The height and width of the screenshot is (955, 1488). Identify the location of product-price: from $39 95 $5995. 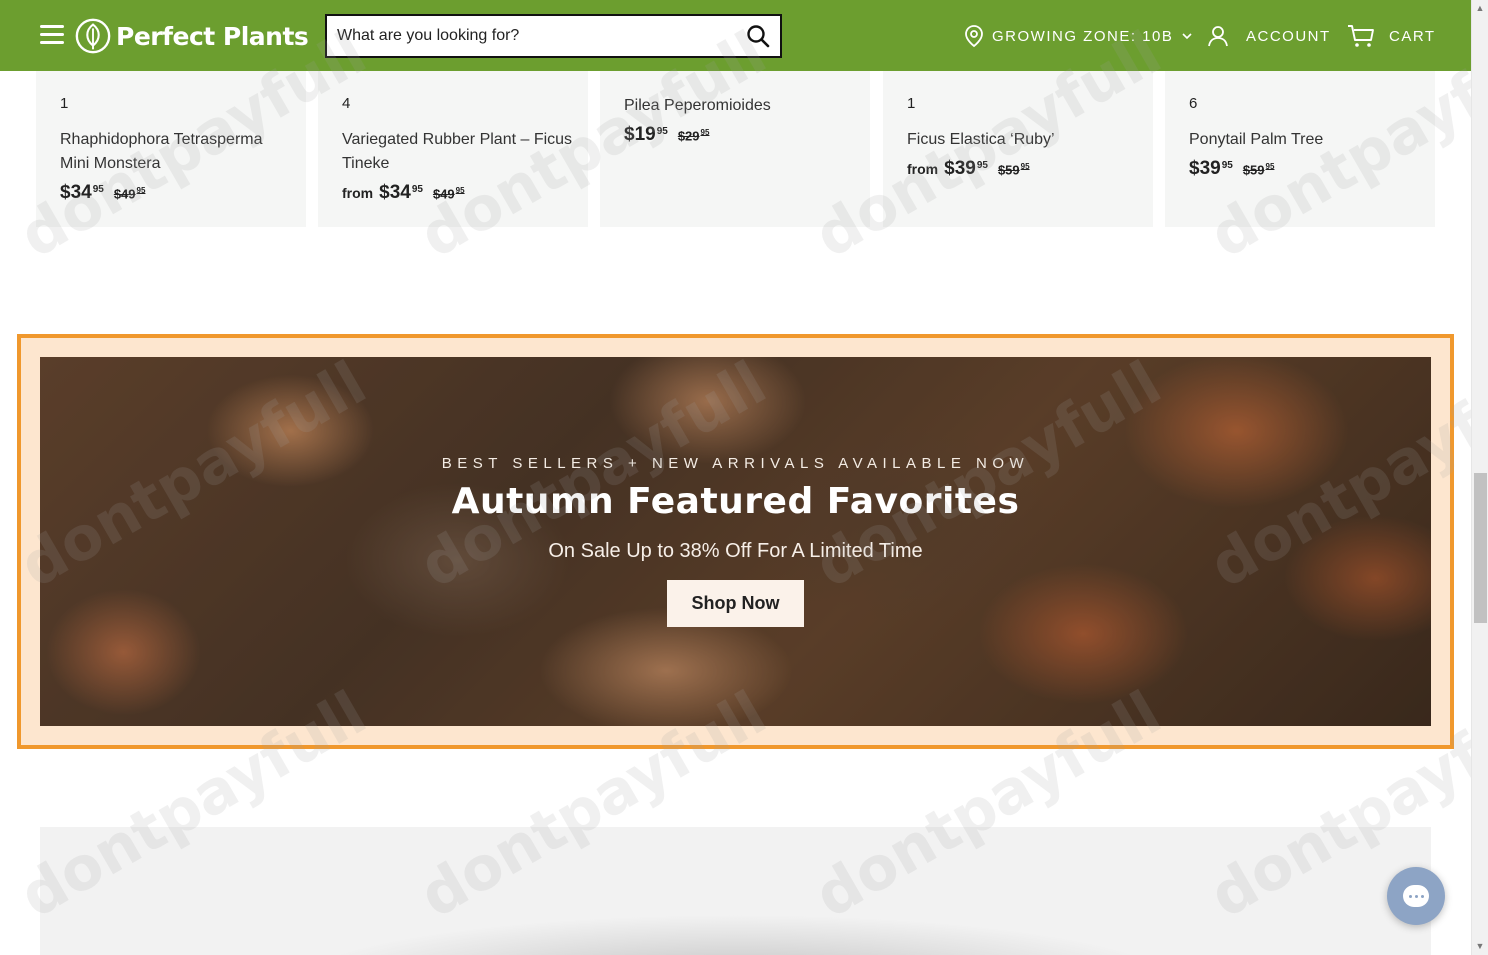
(968, 169).